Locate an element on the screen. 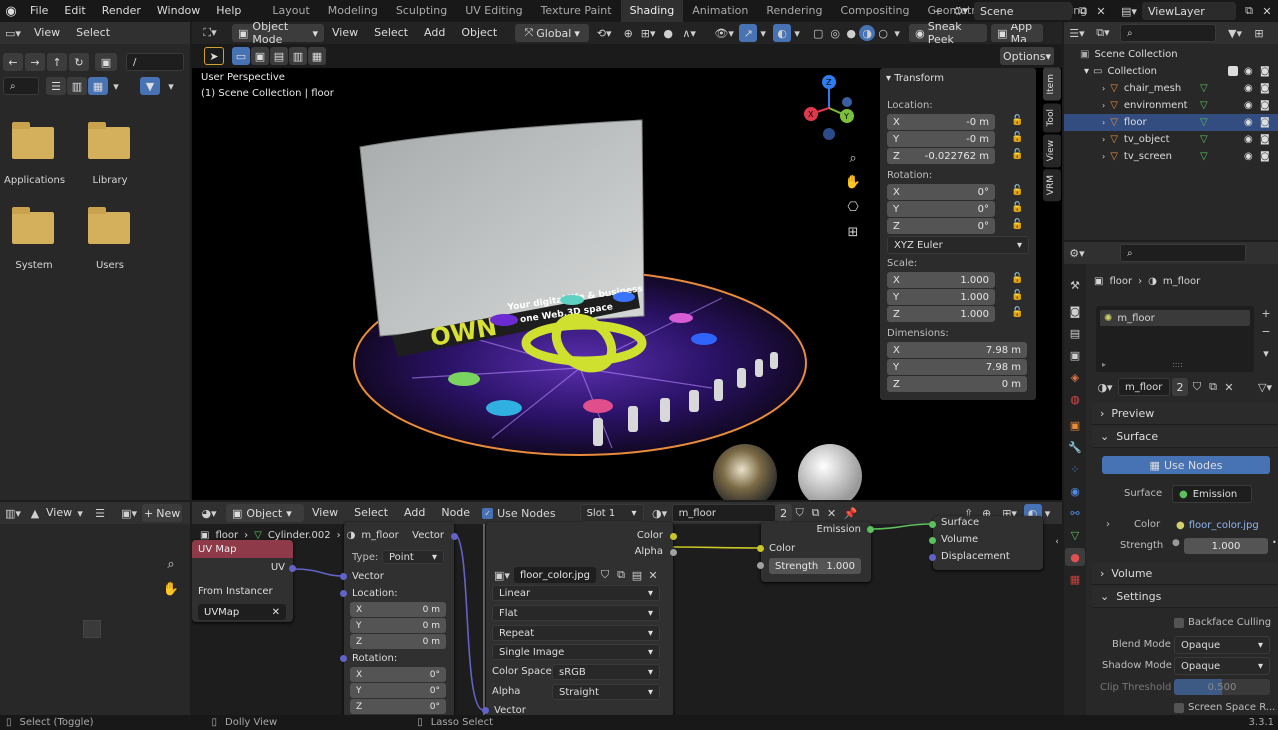 This screenshot has height=730, width=1278. folder-system: System is located at coordinates (33, 239).